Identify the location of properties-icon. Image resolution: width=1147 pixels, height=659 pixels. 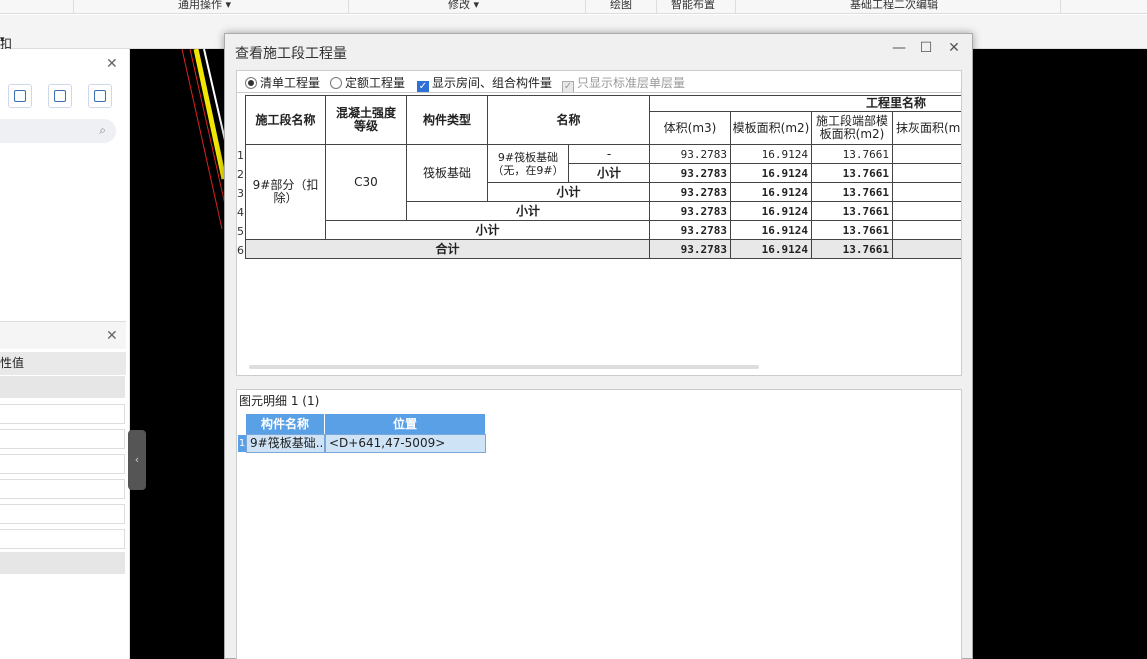
(100, 96).